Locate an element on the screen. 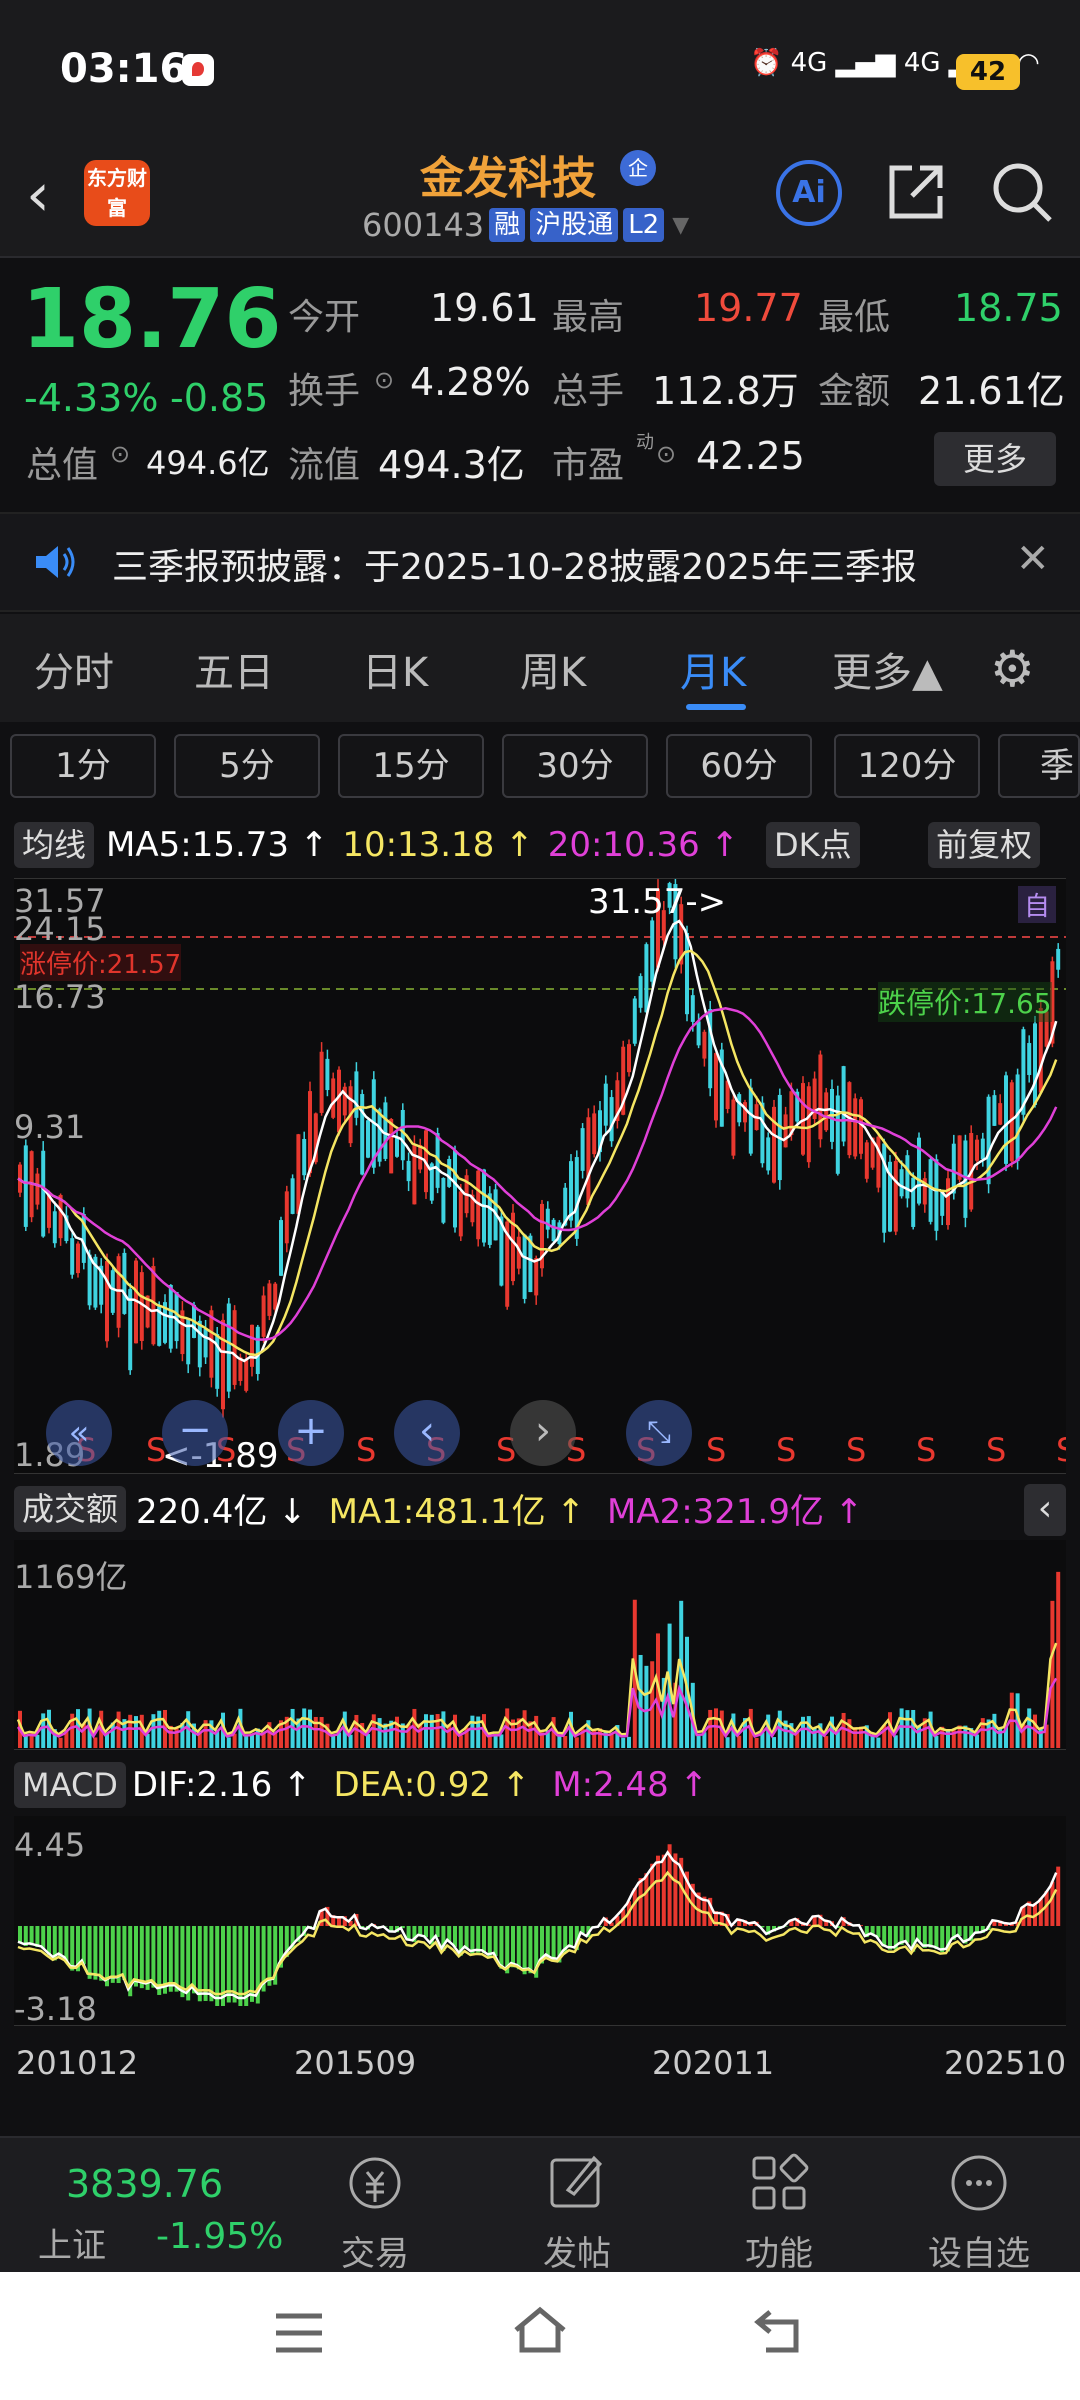 This screenshot has width=1080, height=2400. stock-name: 金发科技 is located at coordinates (508, 174).